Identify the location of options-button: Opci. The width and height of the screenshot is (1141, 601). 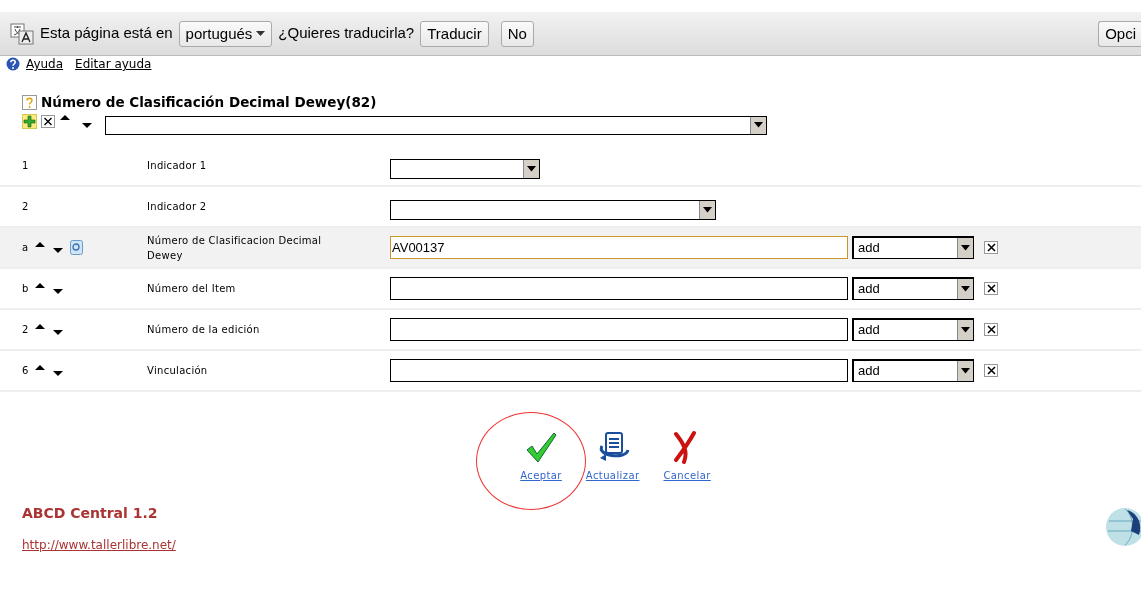
(1119, 33).